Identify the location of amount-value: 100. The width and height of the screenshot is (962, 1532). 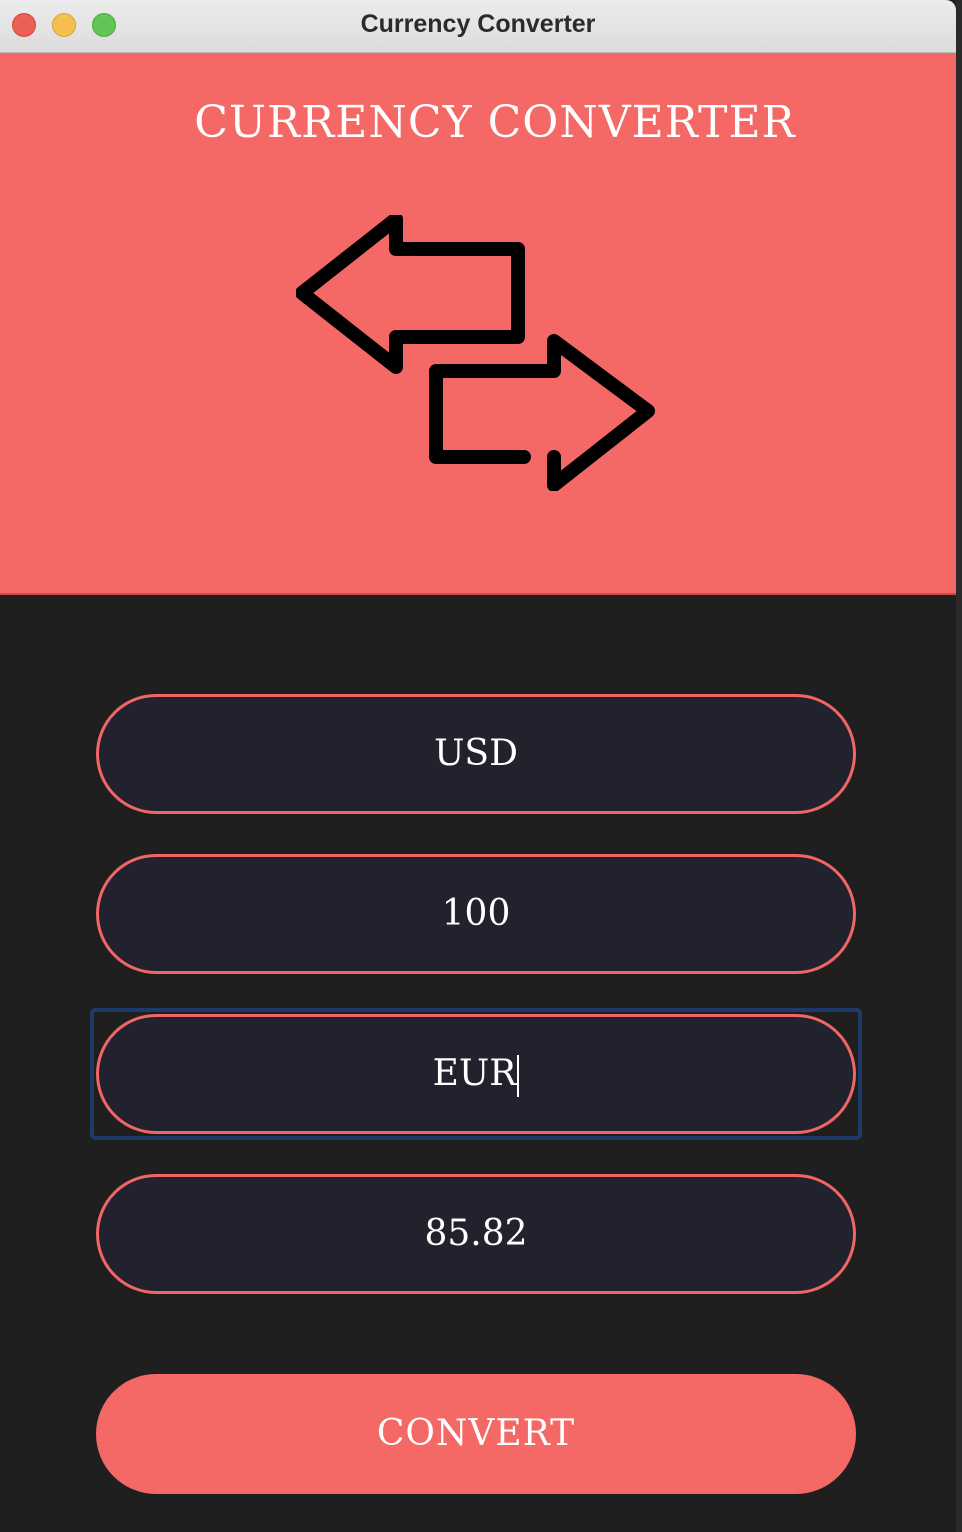
(476, 913).